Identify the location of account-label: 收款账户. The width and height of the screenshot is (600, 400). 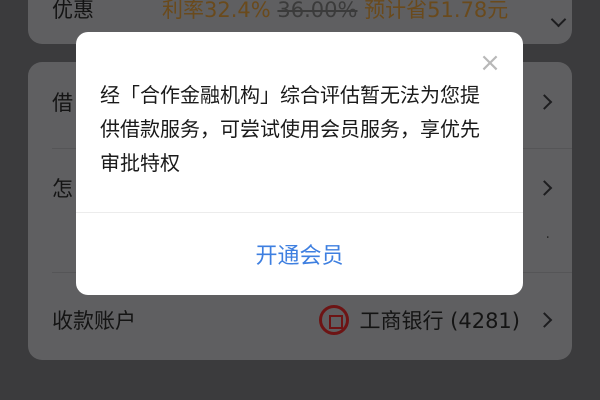
(94, 321).